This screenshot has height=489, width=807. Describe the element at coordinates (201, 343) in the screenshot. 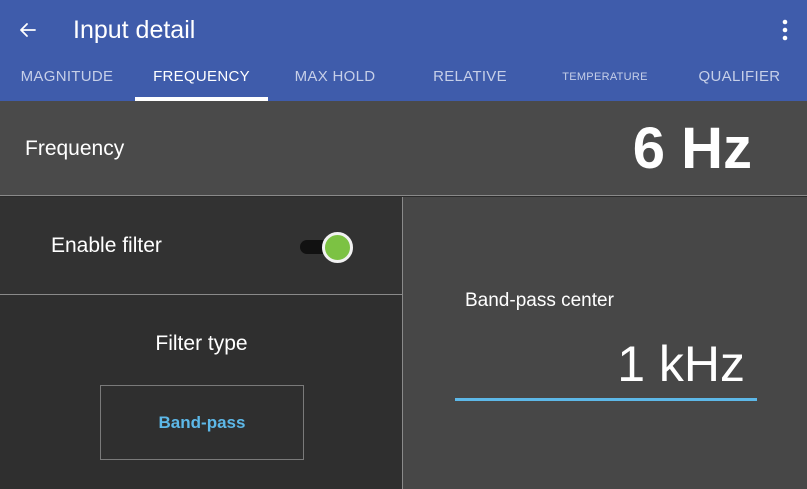

I see `filter-type-label: Filter type` at that location.